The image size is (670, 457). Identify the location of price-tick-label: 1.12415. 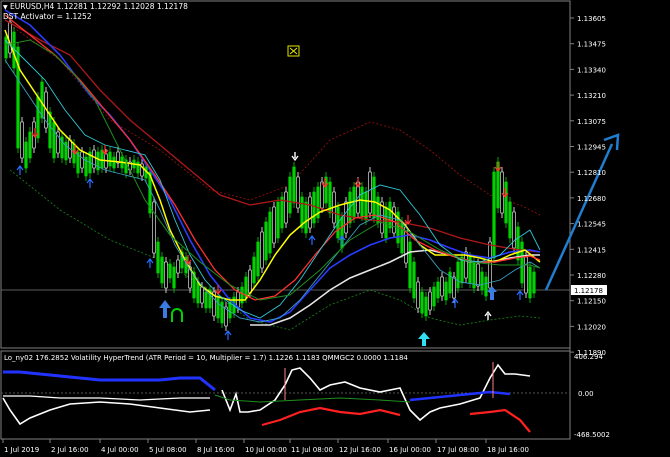
(591, 250).